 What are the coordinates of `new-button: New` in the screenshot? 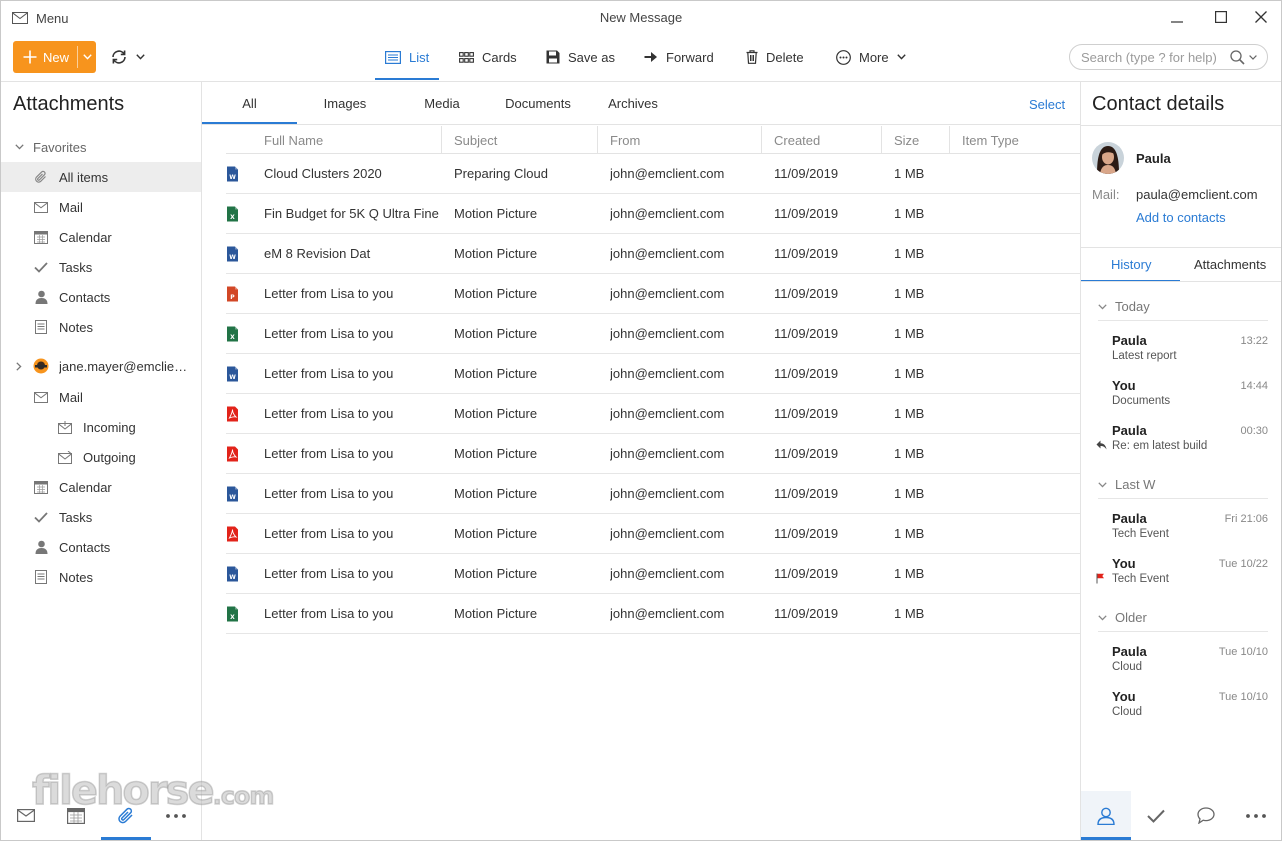 It's located at (54, 57).